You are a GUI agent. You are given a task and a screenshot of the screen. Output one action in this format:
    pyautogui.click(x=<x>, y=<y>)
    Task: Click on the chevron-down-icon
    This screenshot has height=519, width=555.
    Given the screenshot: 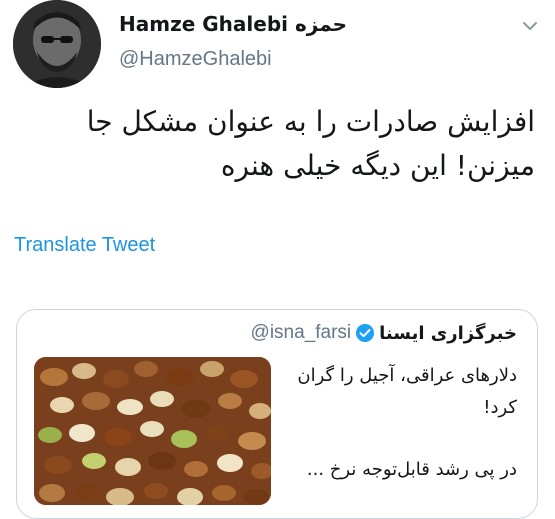 What is the action you would take?
    pyautogui.click(x=530, y=26)
    